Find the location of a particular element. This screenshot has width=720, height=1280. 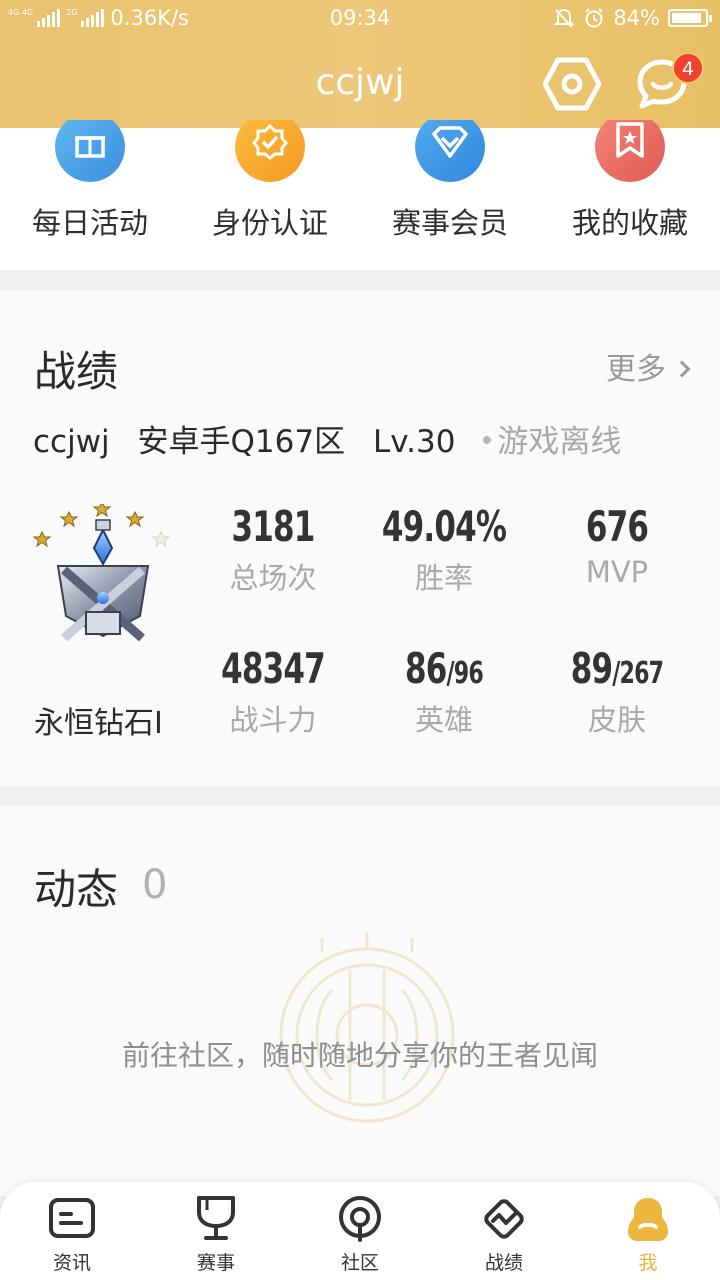

bottom-nav: 资讯 赛事 社区 战绩 我 is located at coordinates (360, 1231).